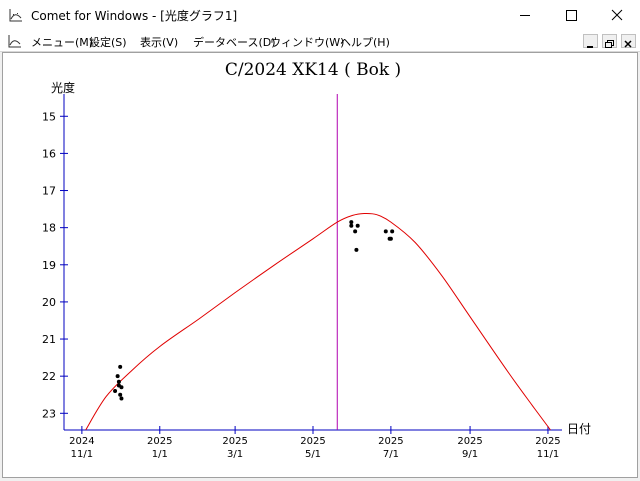 Image resolution: width=640 pixels, height=481 pixels. Describe the element at coordinates (320, 15) in the screenshot. I see `title-bar: Comet for Windows - [光度グラフ1]` at that location.